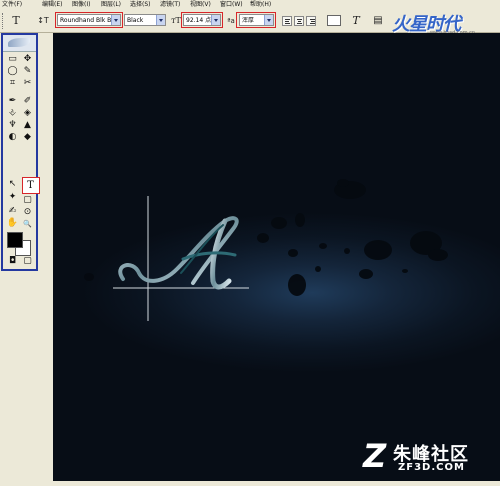 This screenshot has height=486, width=500. What do you see at coordinates (145, 20) in the screenshot?
I see `font-style-select: Black` at bounding box center [145, 20].